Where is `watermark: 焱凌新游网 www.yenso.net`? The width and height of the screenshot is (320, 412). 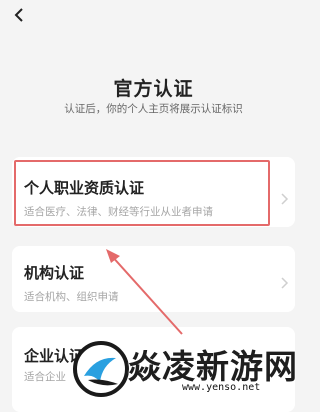
watermark: 焱凌新游网 www.yenso.net is located at coordinates (188, 369).